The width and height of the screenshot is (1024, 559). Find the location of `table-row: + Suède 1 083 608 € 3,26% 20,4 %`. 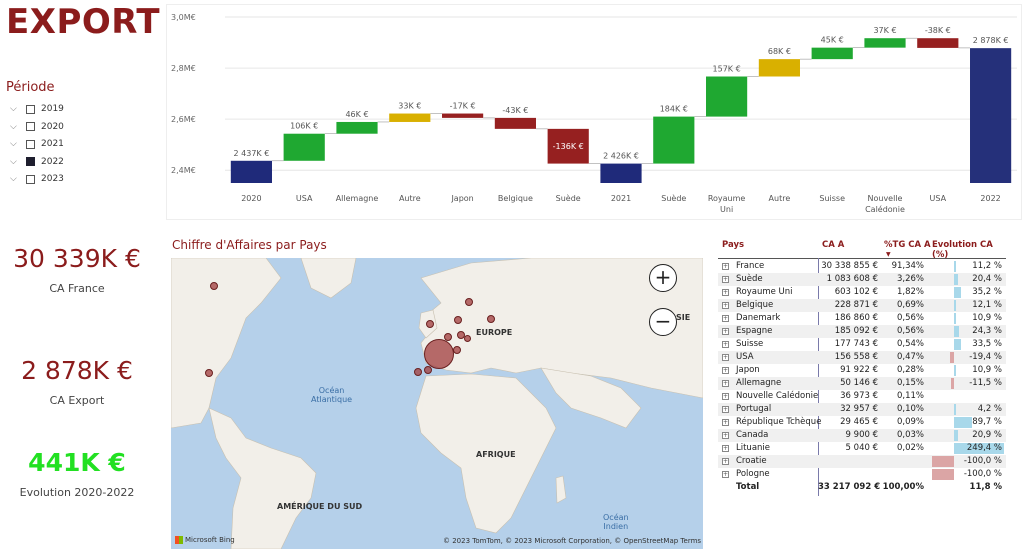

table-row: + Suède 1 083 608 € 3,26% 20,4 % is located at coordinates (862, 279).